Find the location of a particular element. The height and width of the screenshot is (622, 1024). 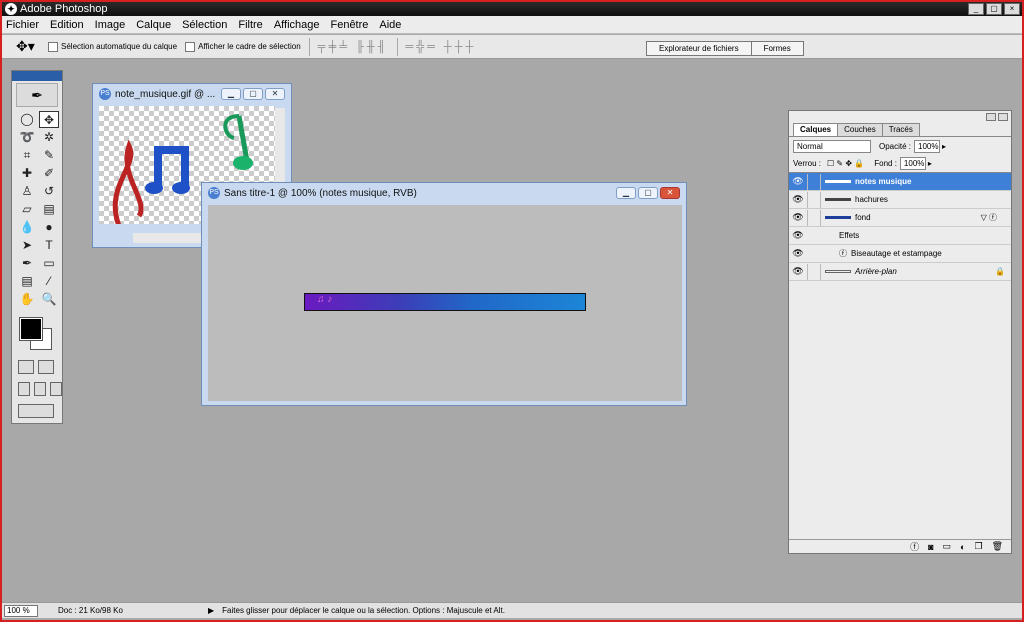

menu-fenetre: Fenêtre is located at coordinates (349, 25).